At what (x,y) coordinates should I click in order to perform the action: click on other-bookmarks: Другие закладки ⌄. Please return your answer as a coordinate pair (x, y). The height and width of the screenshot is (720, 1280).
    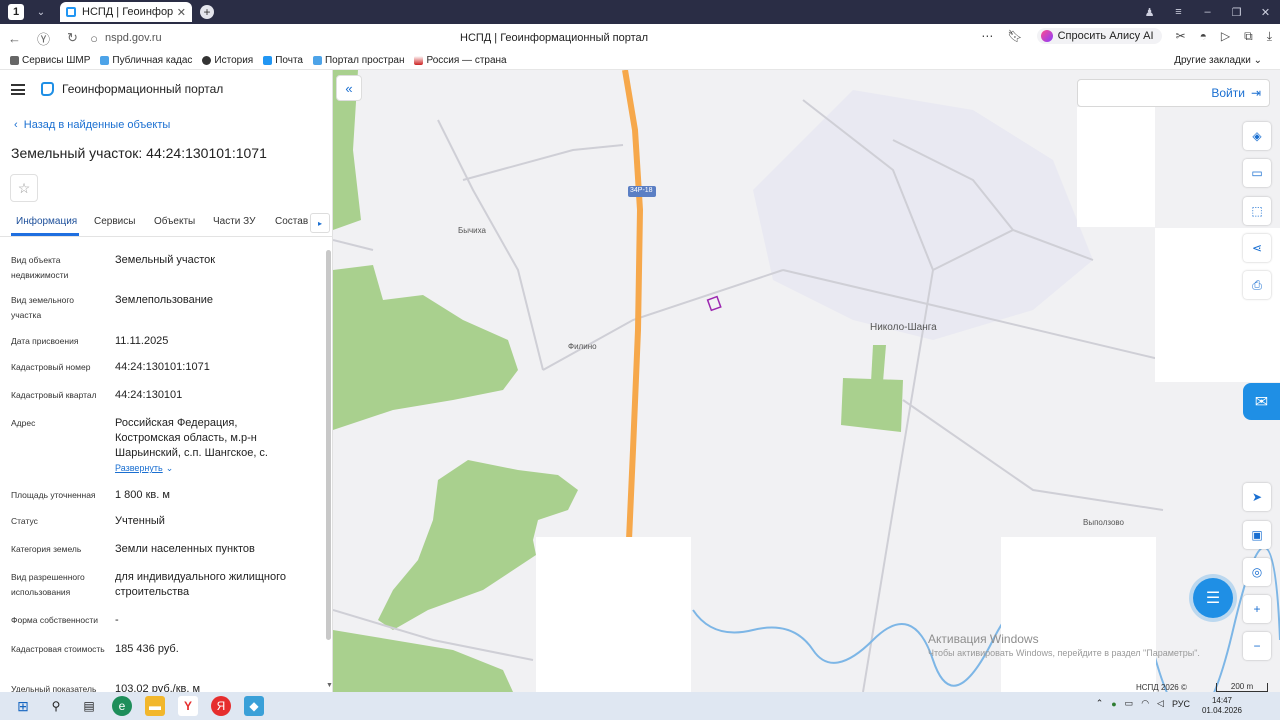
    Looking at the image, I should click on (1218, 60).